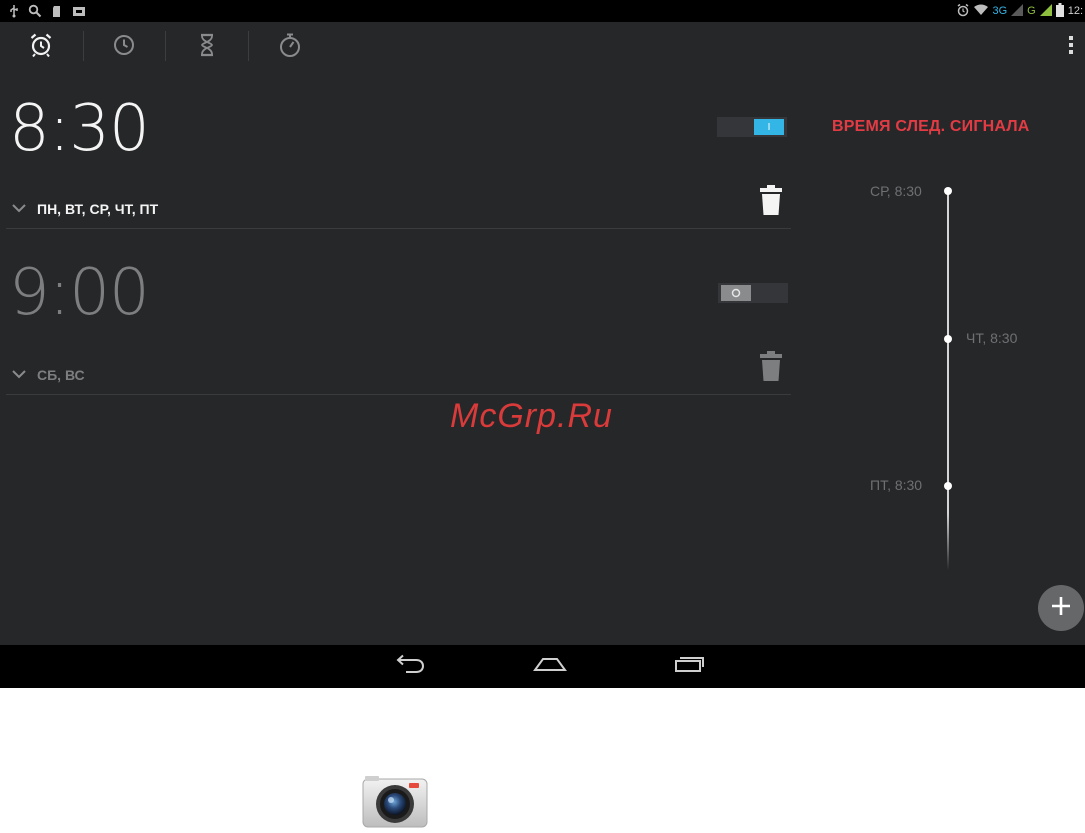 The image size is (1085, 833). I want to click on overflow-menu-button, so click(1071, 47).